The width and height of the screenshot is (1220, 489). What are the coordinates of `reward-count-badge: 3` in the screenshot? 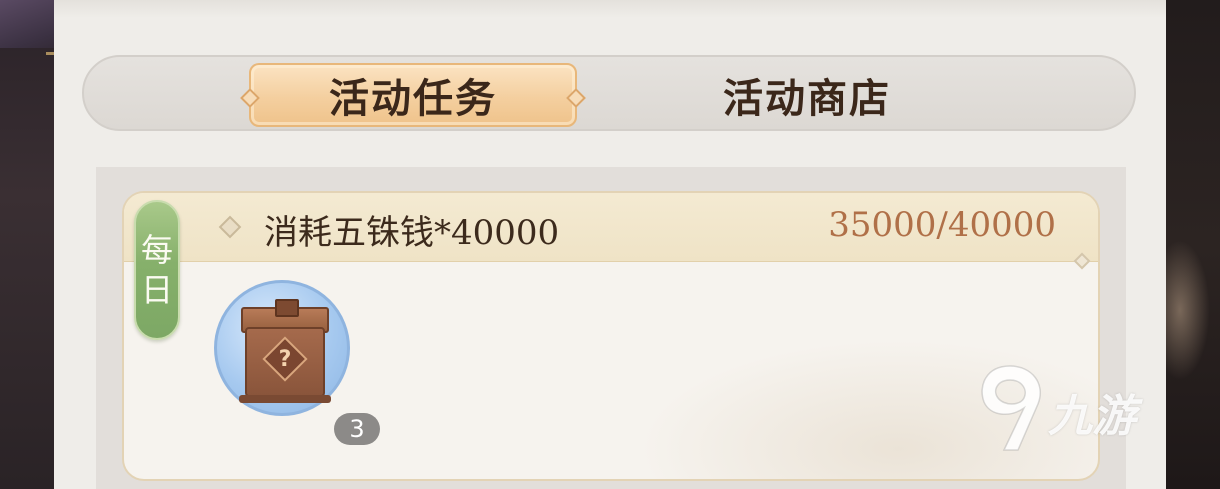 It's located at (357, 429).